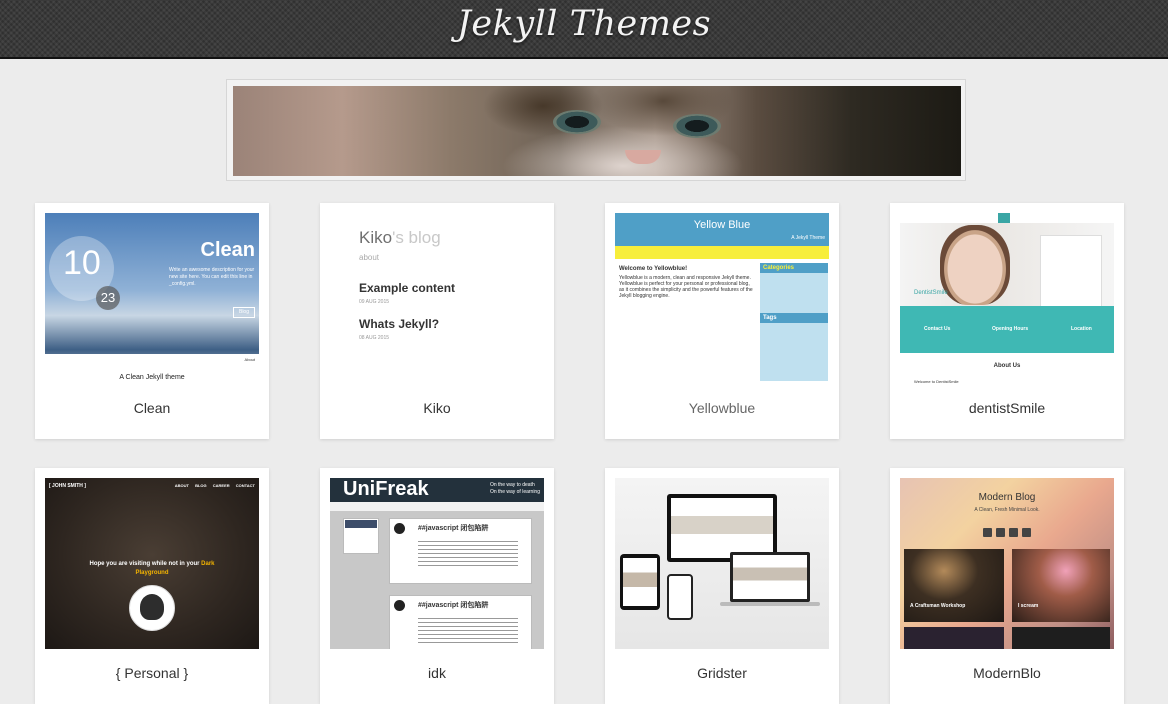 The width and height of the screenshot is (1168, 704). Describe the element at coordinates (152, 608) in the screenshot. I see `octocat-avatar` at that location.